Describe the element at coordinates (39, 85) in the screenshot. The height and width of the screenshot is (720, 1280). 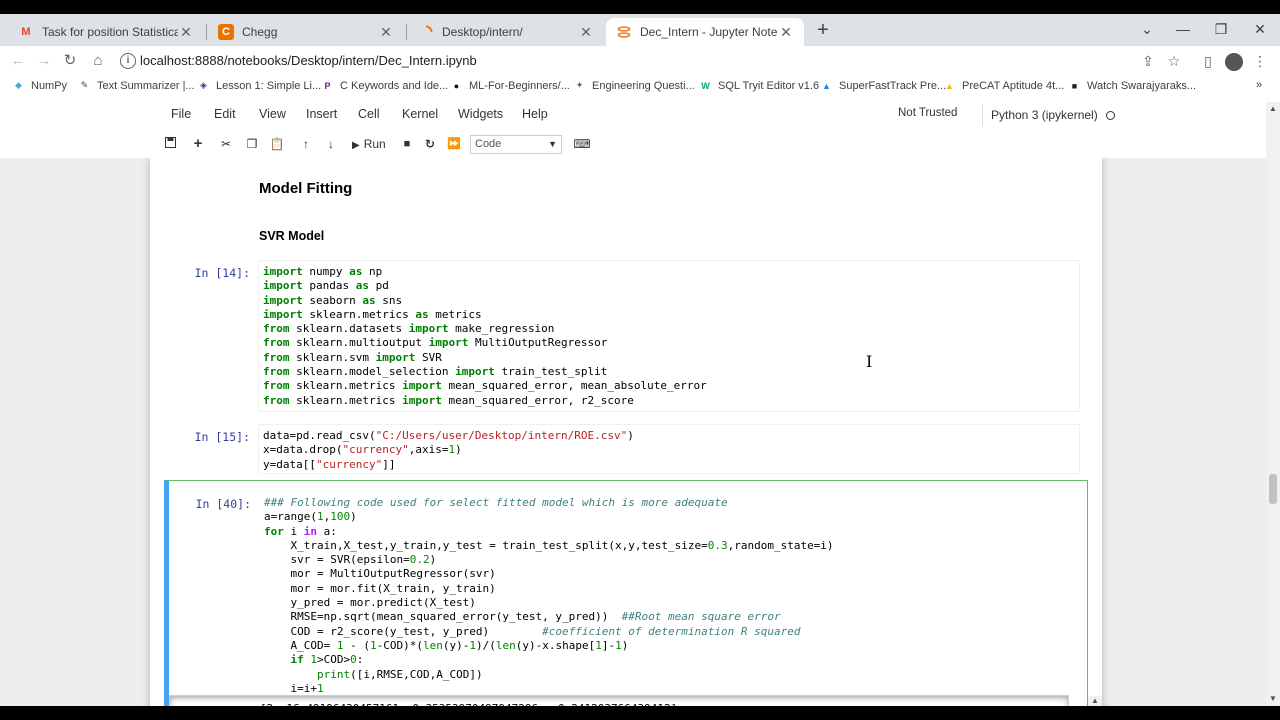
I see `bookmark-numpy: ◆ NumPy` at that location.